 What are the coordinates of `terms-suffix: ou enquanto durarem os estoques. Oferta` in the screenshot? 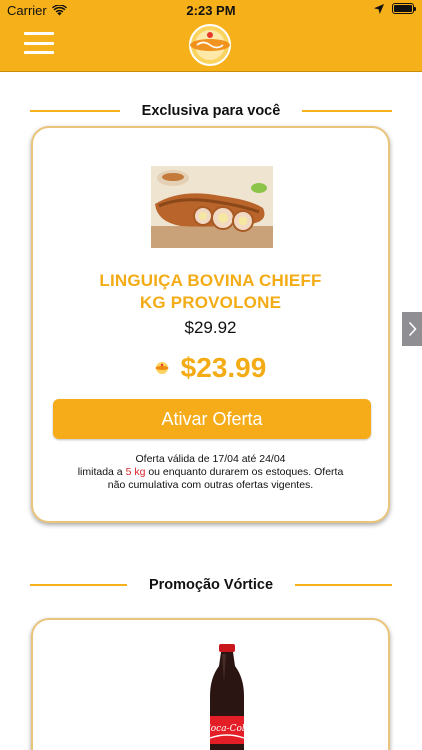 It's located at (244, 472).